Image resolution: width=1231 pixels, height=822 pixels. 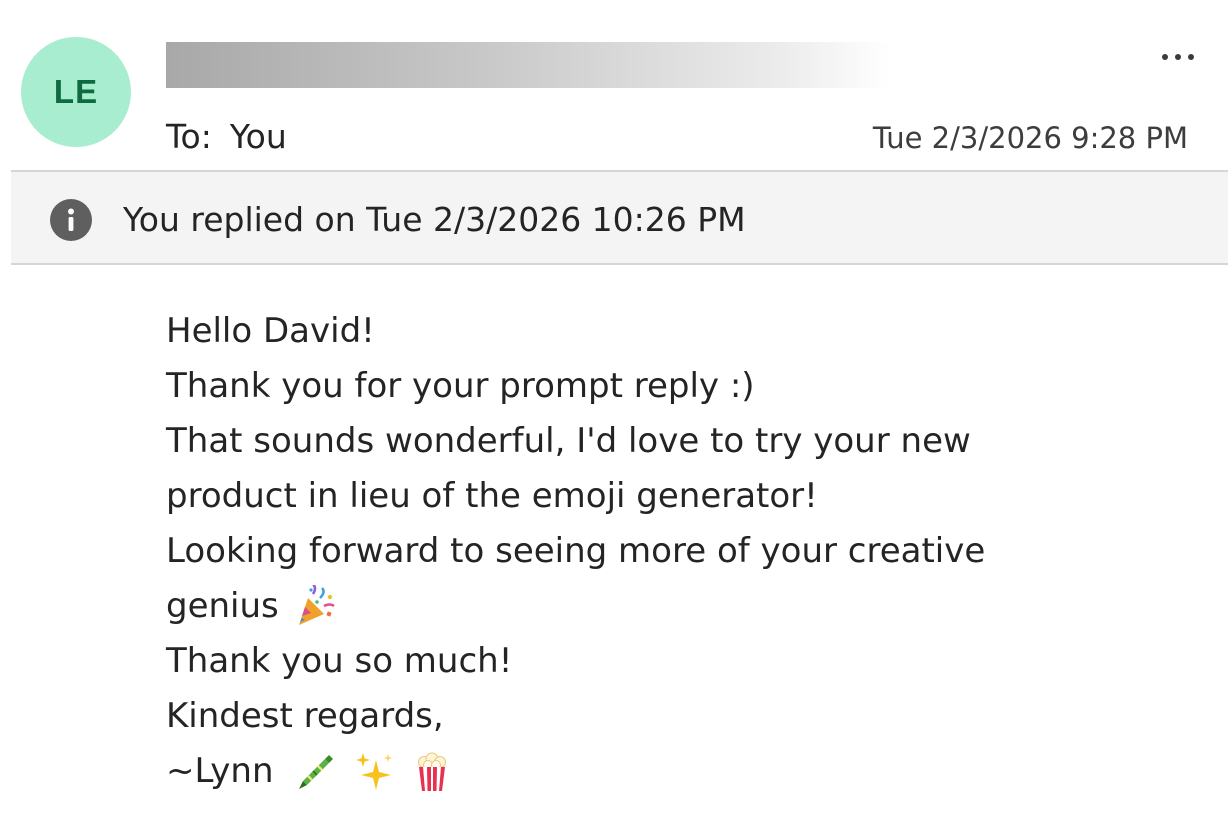 I want to click on signature-line: ~Lynn, so click(x=666, y=771).